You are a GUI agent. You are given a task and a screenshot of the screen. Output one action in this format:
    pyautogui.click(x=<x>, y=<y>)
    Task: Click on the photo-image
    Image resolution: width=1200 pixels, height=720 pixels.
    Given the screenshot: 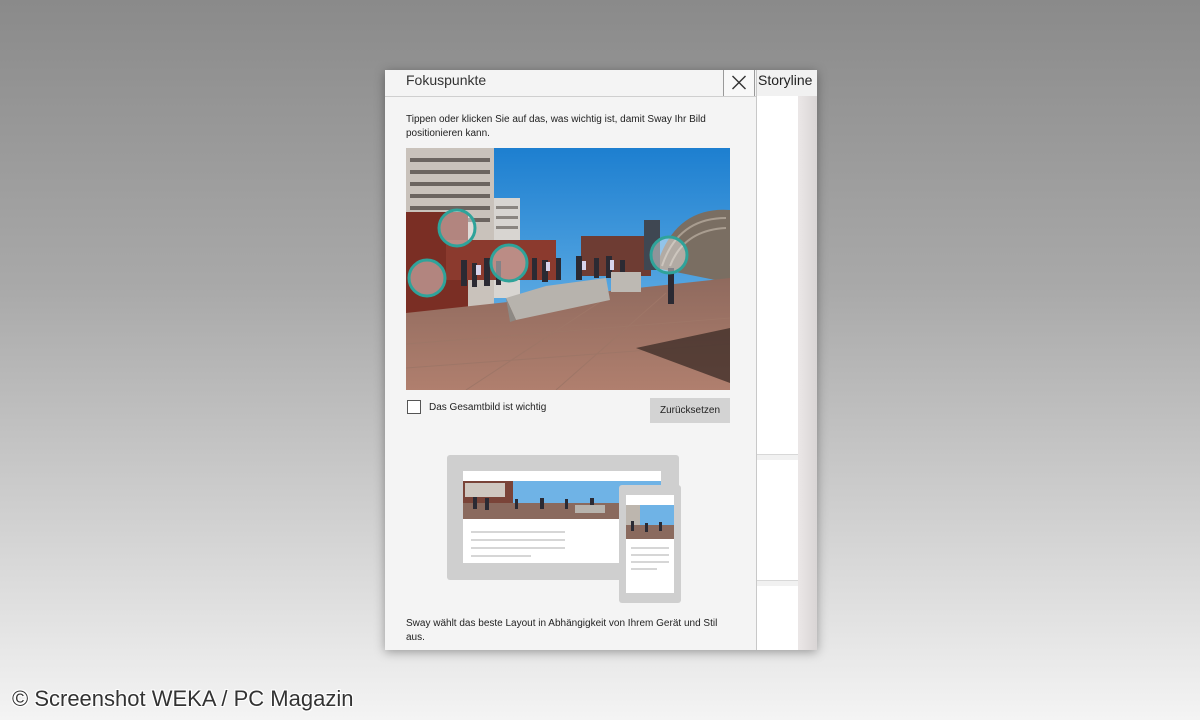 What is the action you would take?
    pyautogui.click(x=568, y=269)
    